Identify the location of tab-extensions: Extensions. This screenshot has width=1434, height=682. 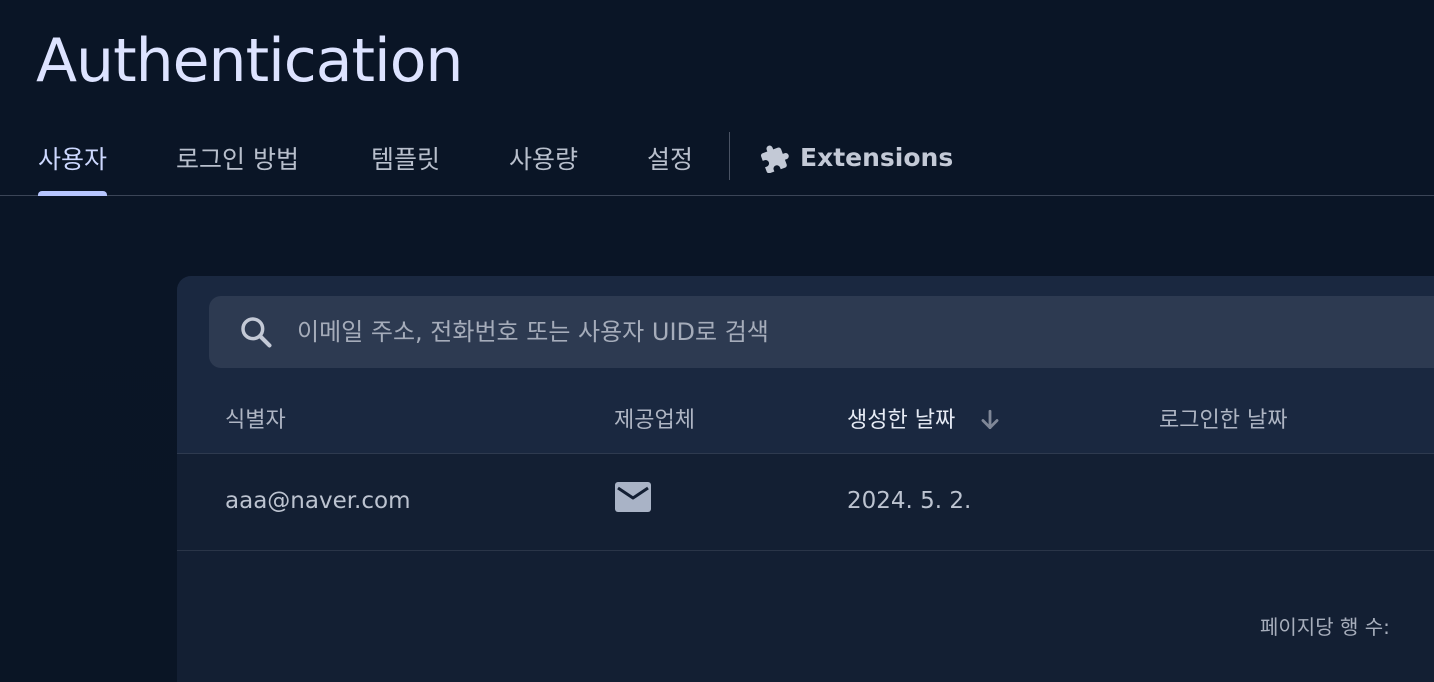
(856, 157).